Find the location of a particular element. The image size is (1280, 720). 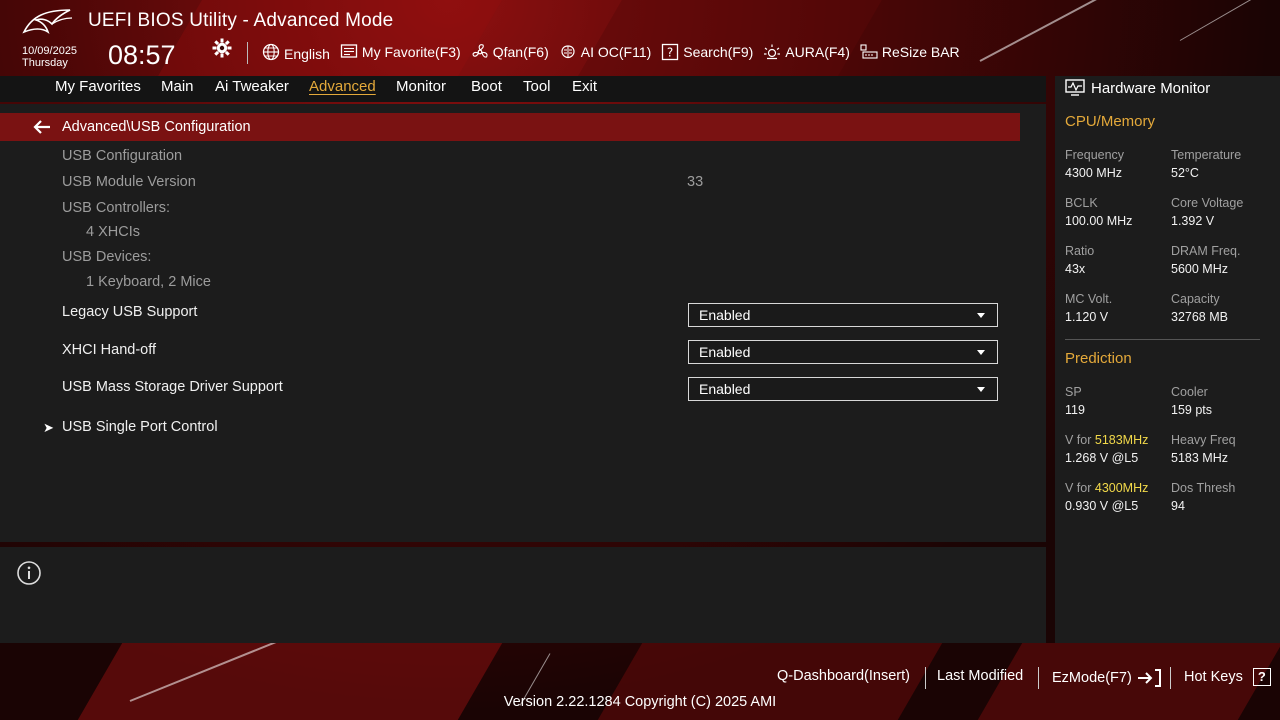

resize-bar-icon is located at coordinates (869, 51).